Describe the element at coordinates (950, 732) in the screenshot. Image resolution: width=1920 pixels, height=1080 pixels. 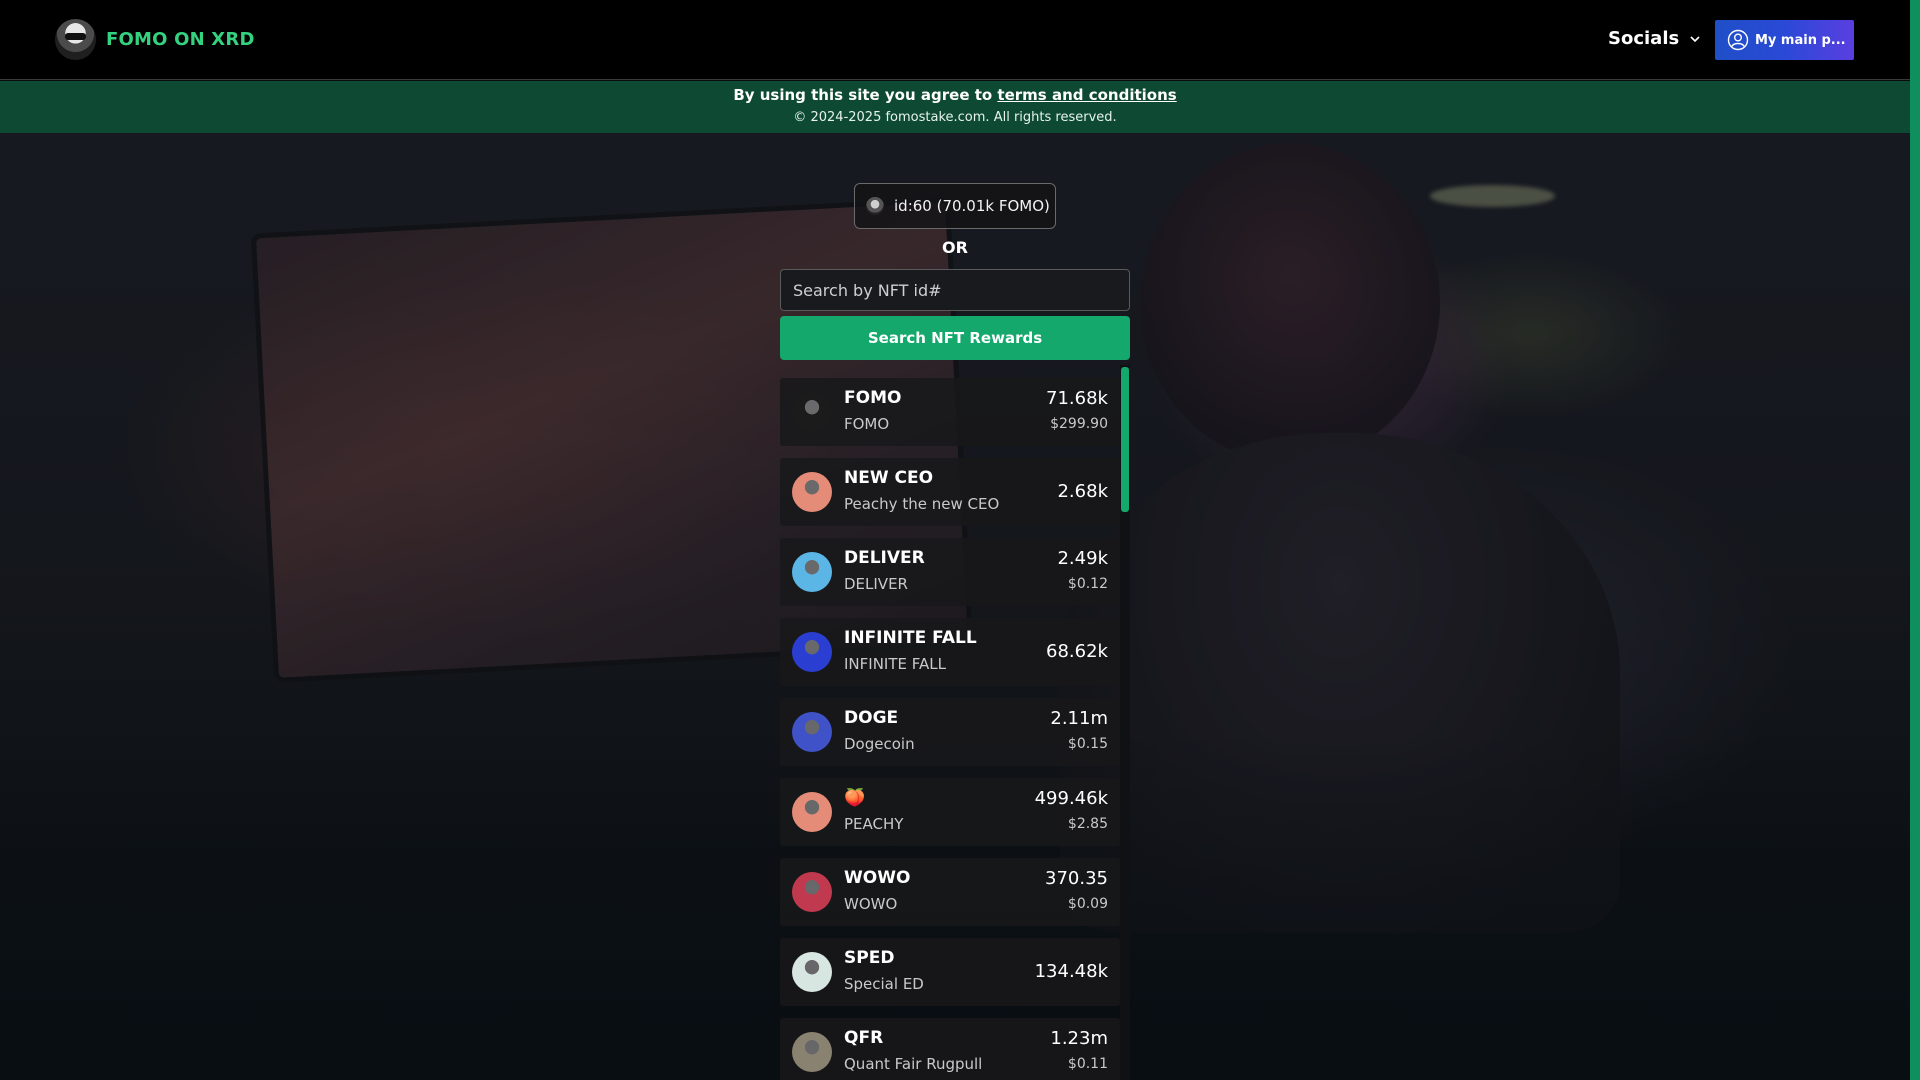
I see `token-row: DOGE Dogecoin 2.11m $0.15` at that location.